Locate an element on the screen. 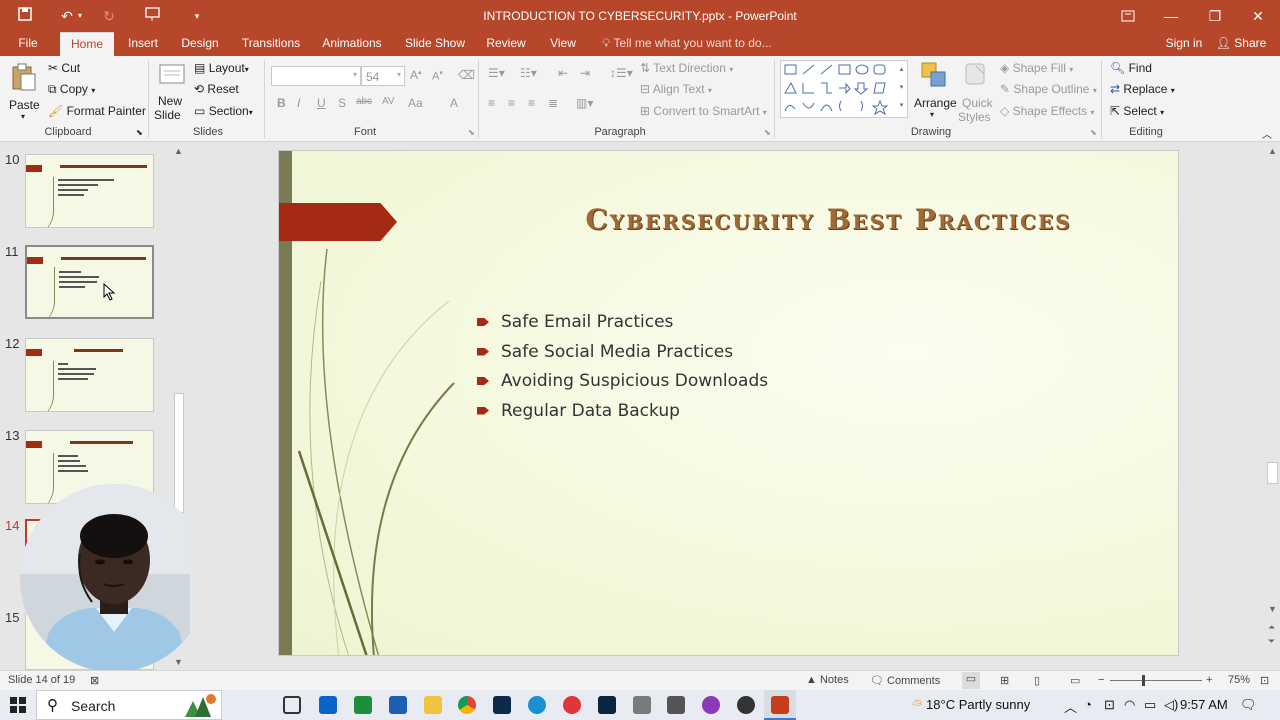 This screenshot has width=1280, height=720. previous-slide-icon: ⏶ is located at coordinates (1271, 627).